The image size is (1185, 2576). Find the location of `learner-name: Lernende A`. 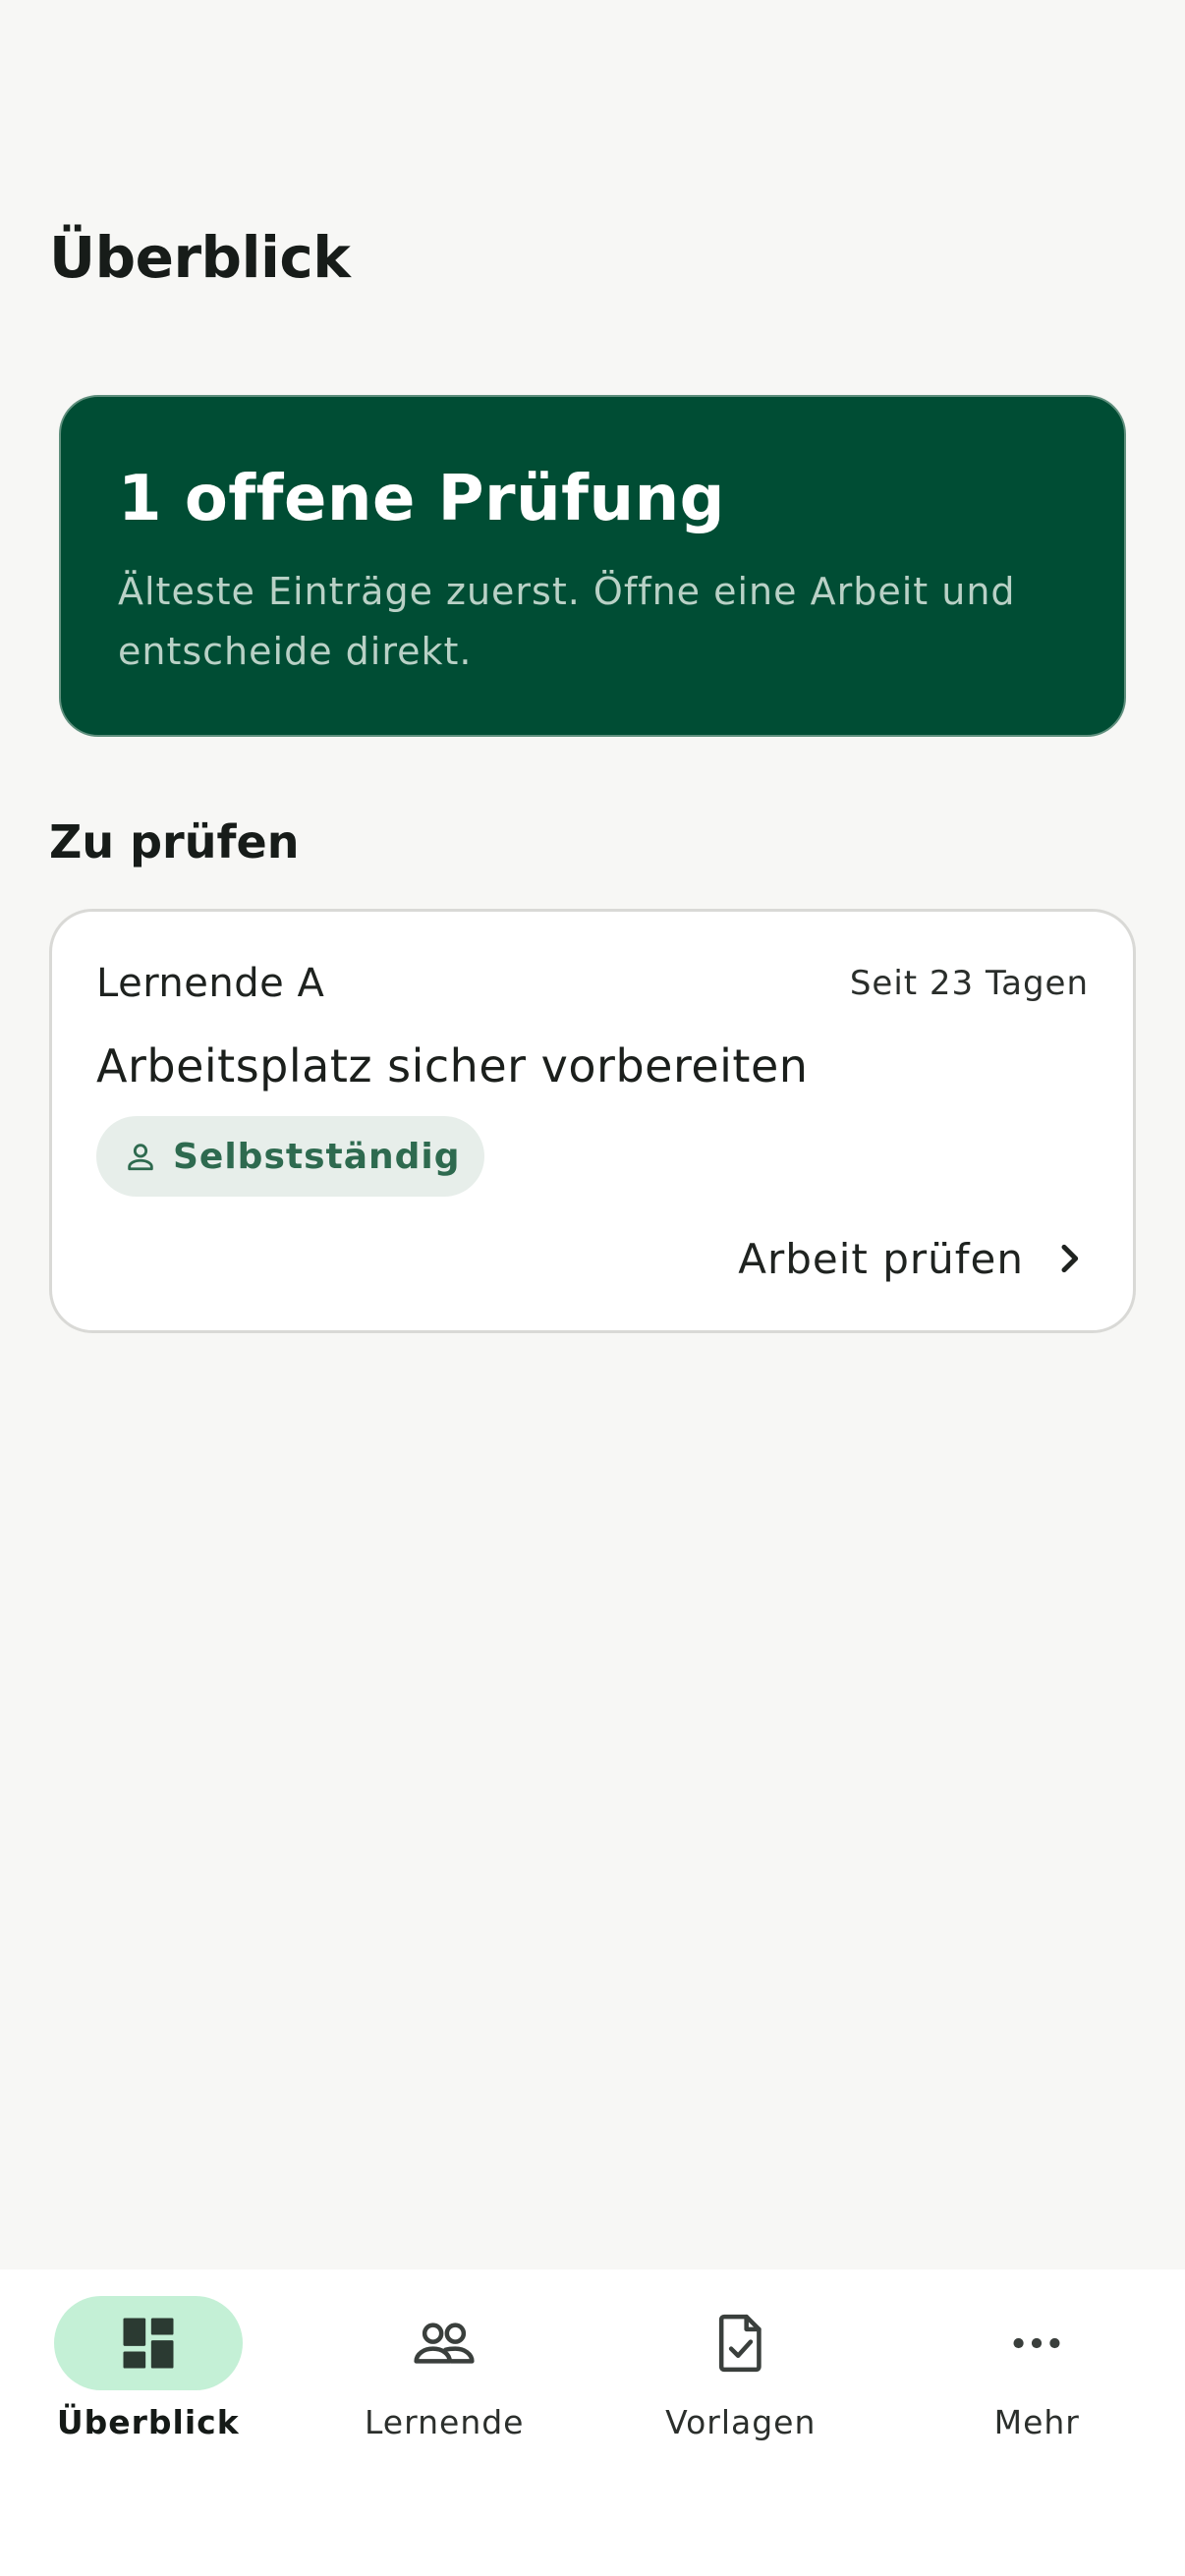

learner-name: Lernende A is located at coordinates (211, 983).